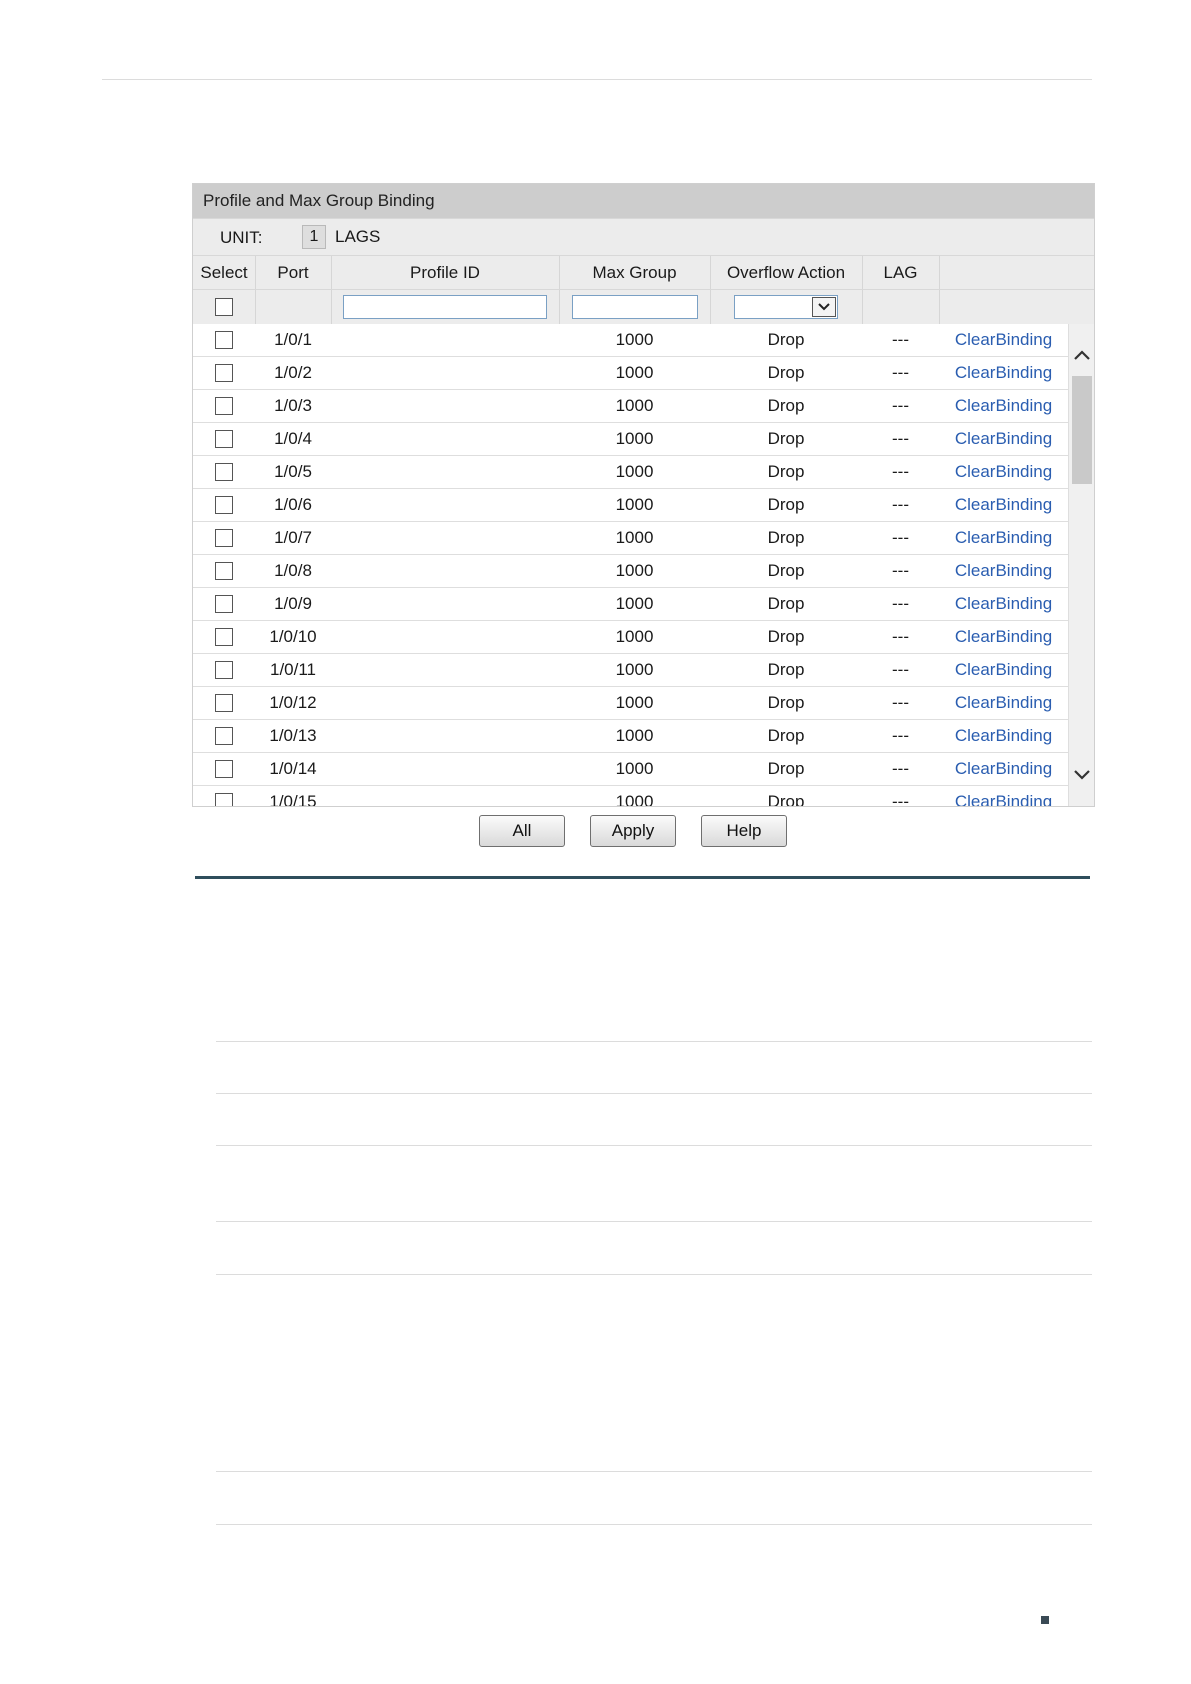 Image resolution: width=1191 pixels, height=1684 pixels. Describe the element at coordinates (643, 636) in the screenshot. I see `table-row: 1/0/10 1000 Drop --- ClearBinding` at that location.